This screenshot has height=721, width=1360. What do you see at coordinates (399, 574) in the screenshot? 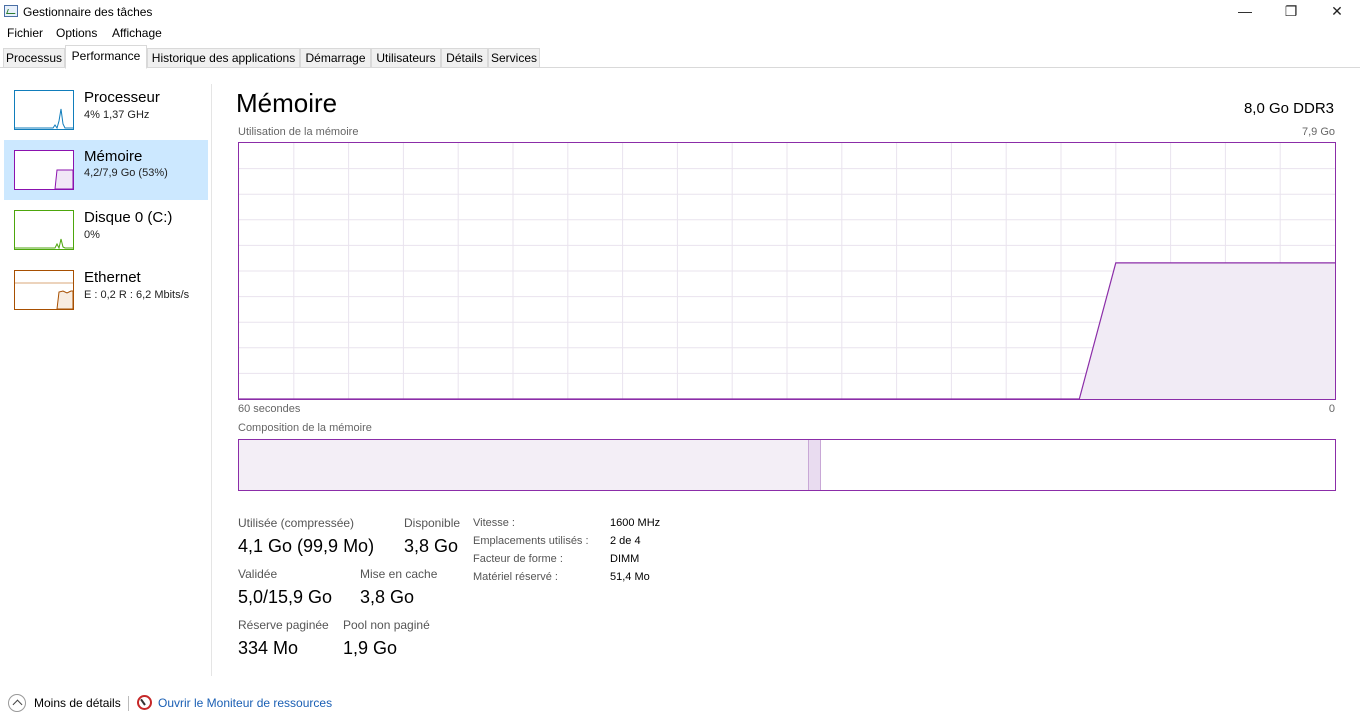
I see `stat-cached-label: Mise en cache` at bounding box center [399, 574].